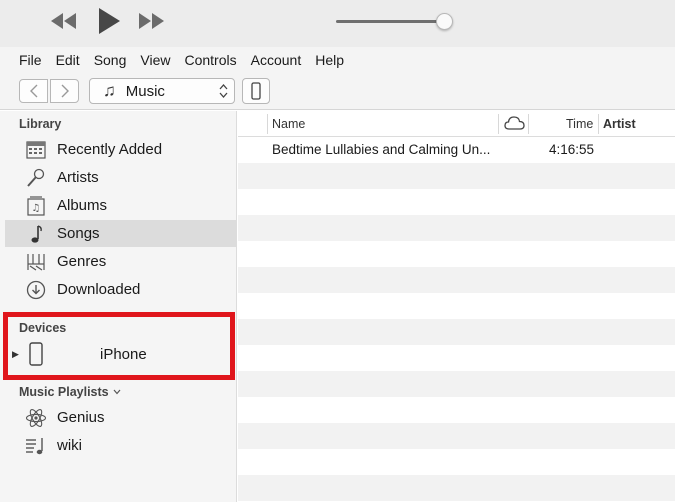 Image resolution: width=675 pixels, height=502 pixels. I want to click on sidebar-item-label: Genres, so click(82, 261).